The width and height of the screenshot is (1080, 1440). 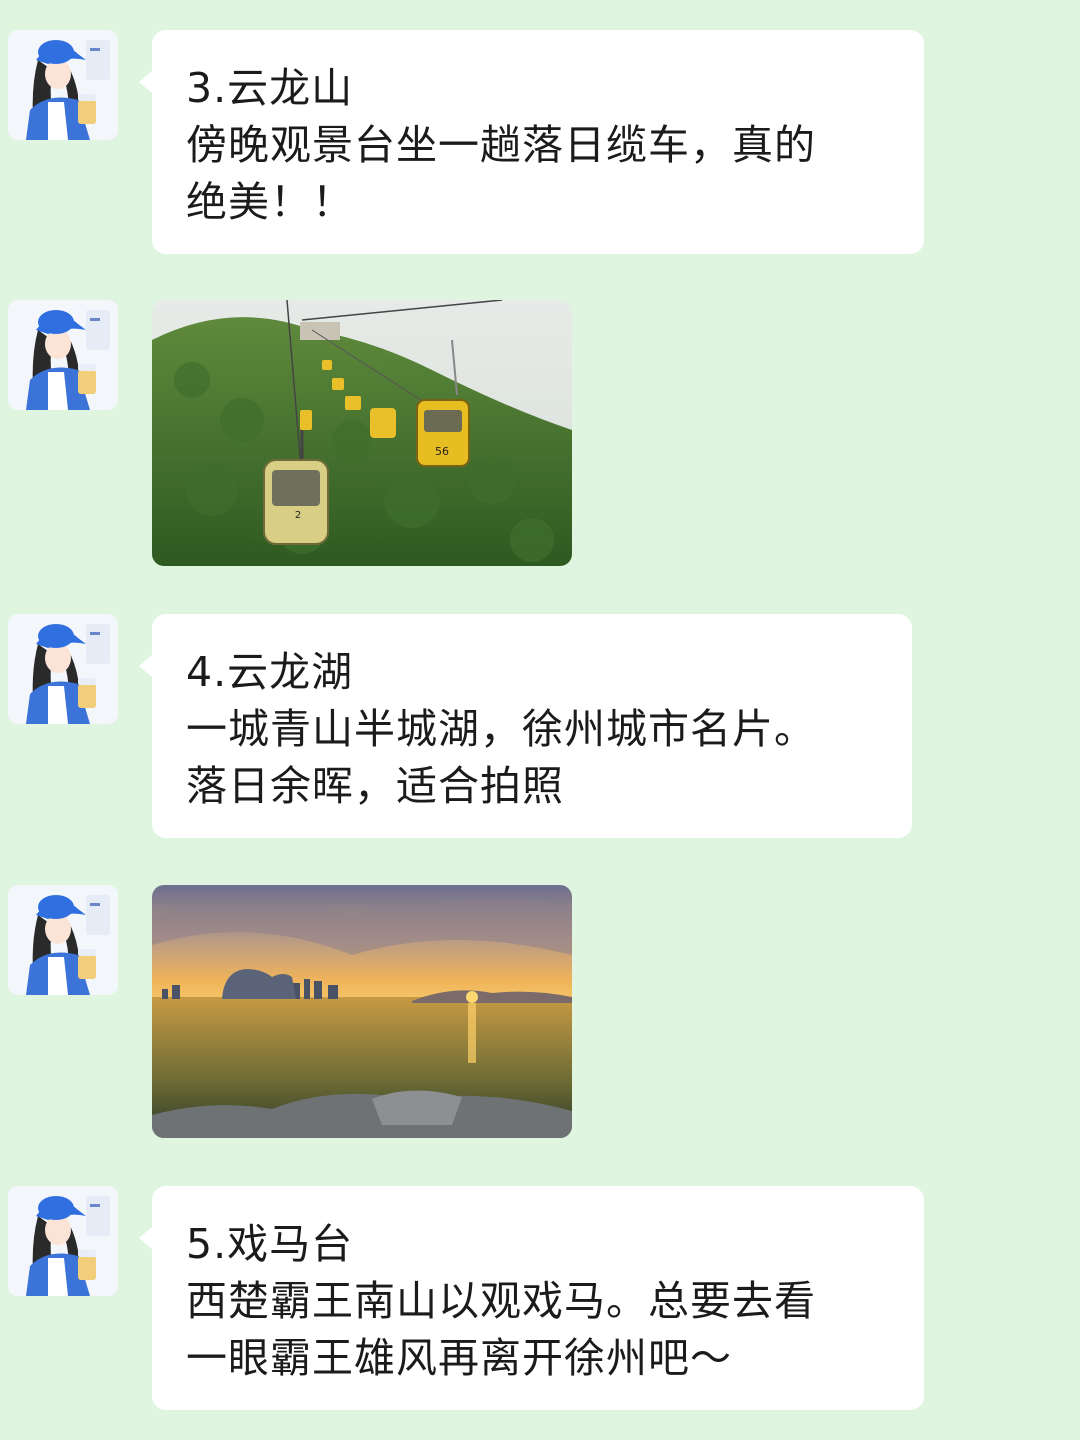 I want to click on message-text-line: 落日余晖，适合拍照, so click(x=375, y=786).